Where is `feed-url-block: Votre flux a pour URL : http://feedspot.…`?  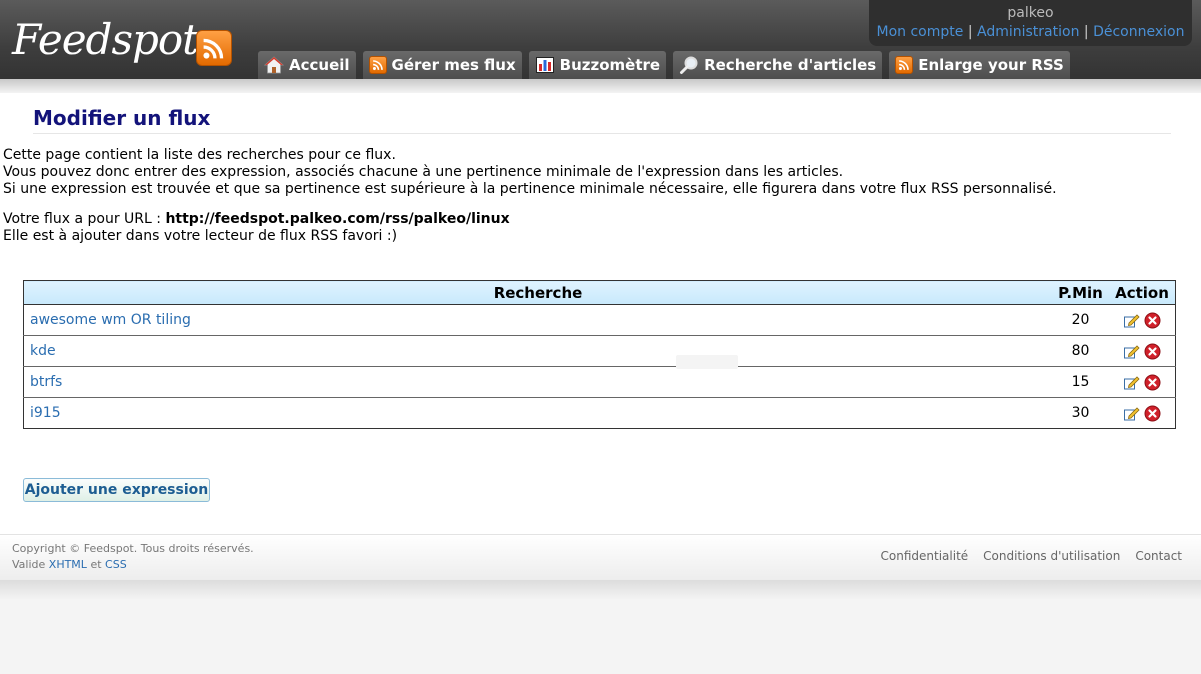
feed-url-block: Votre flux a pour URL : http://feedspot.… is located at coordinates (598, 228).